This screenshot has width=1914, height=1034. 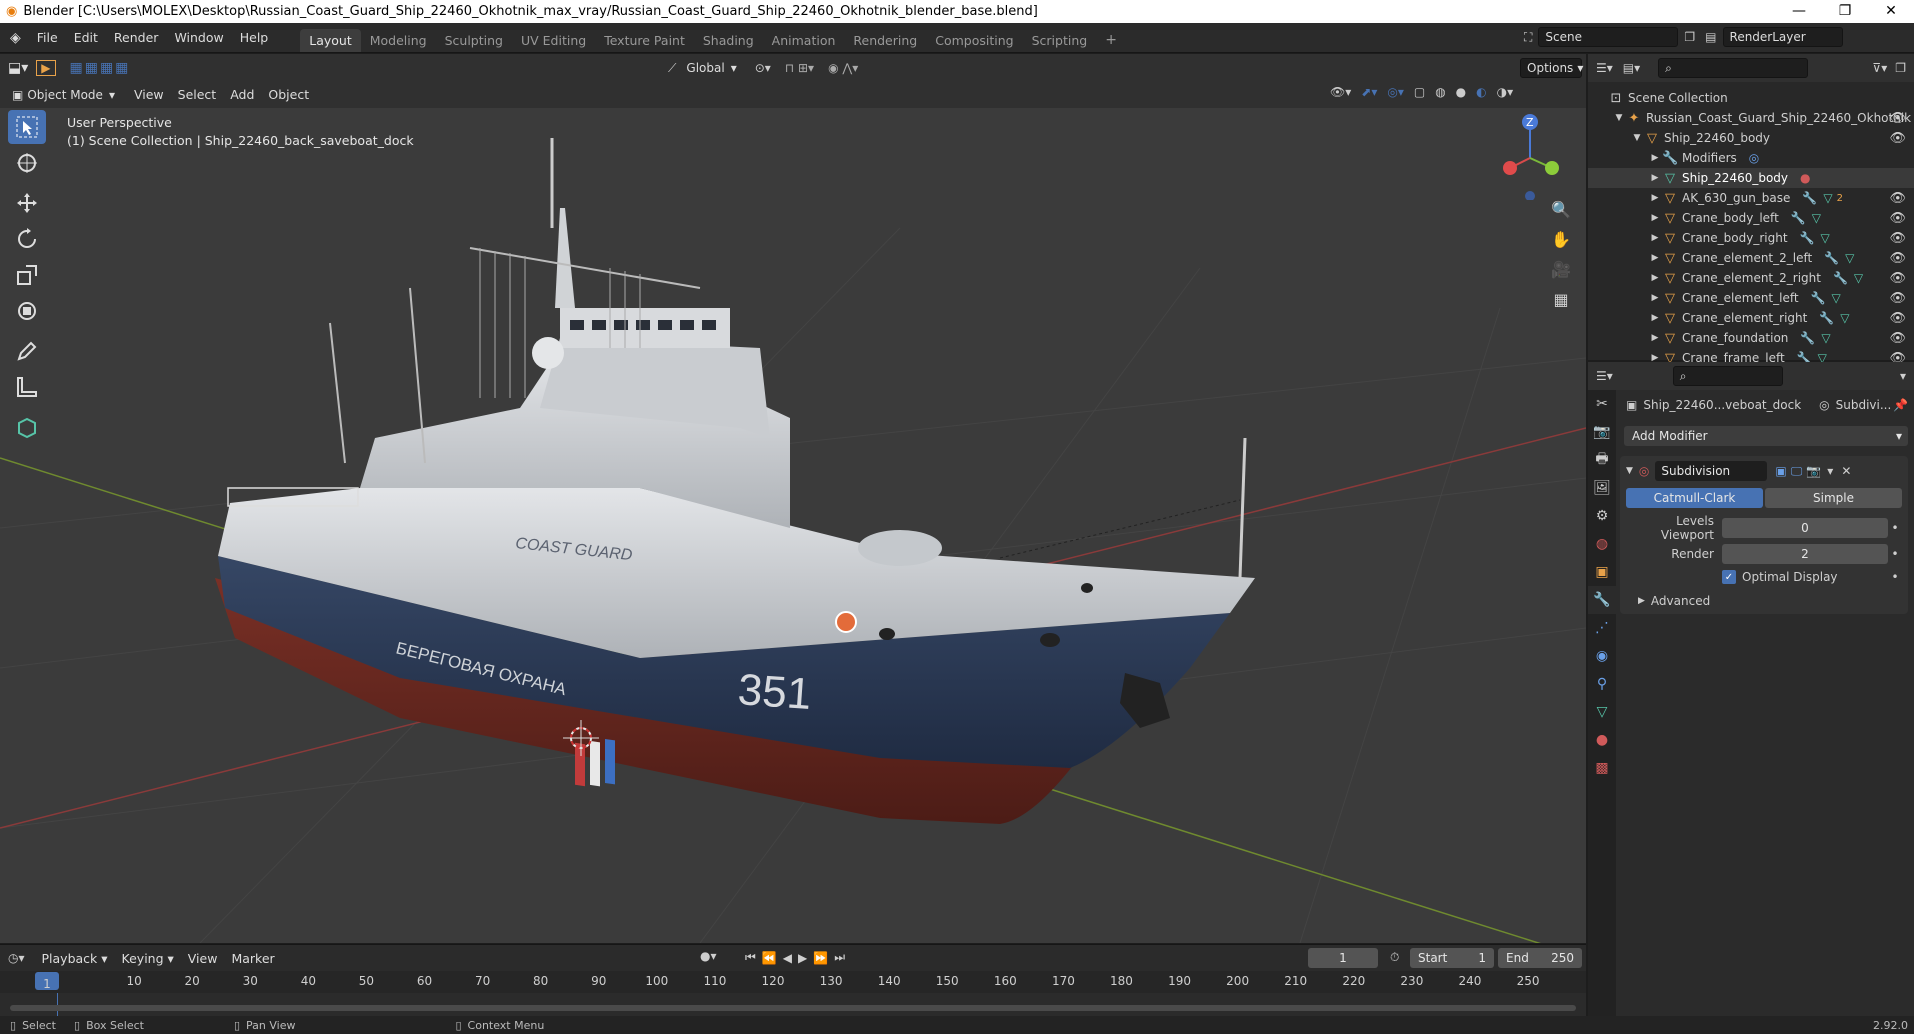 I want to click on tab-modeling: Modeling, so click(x=398, y=40).